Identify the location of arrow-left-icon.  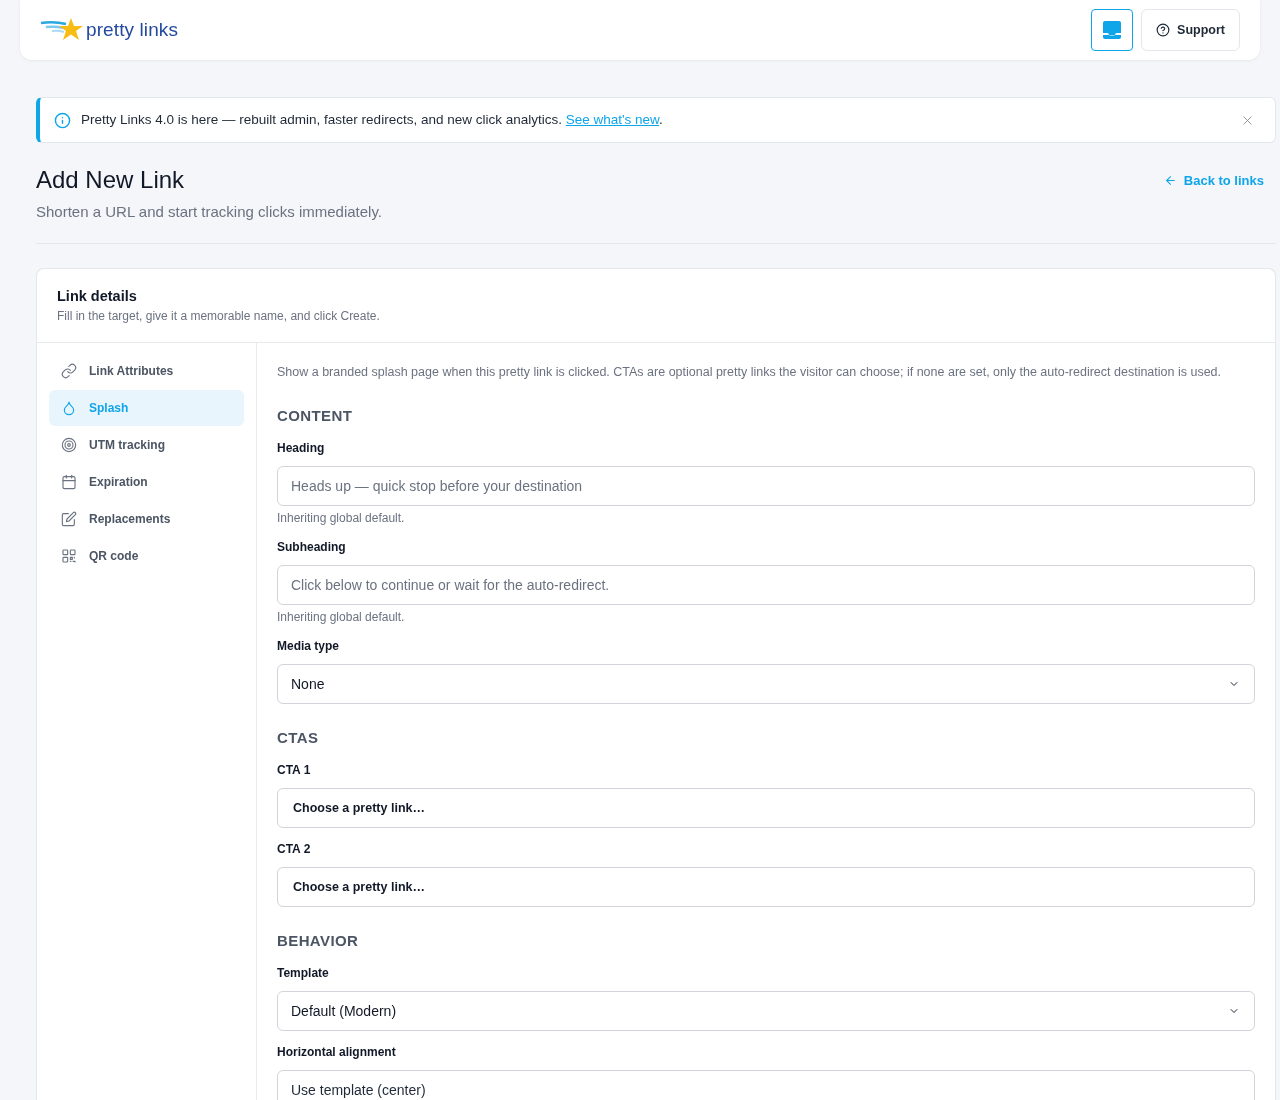
(1170, 181).